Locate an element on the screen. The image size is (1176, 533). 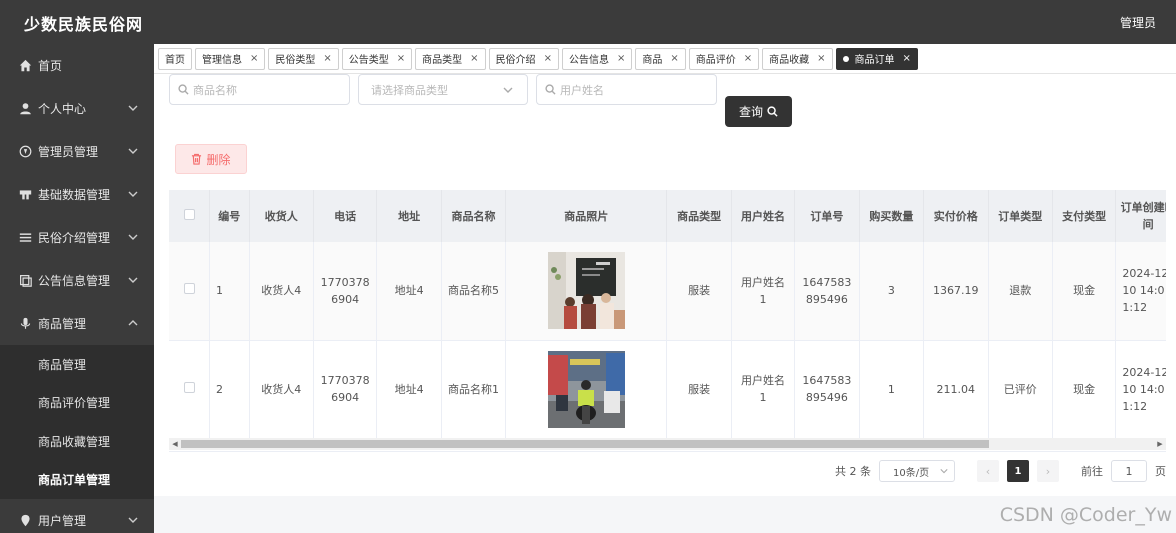
scrollbar-thumb is located at coordinates (585, 444).